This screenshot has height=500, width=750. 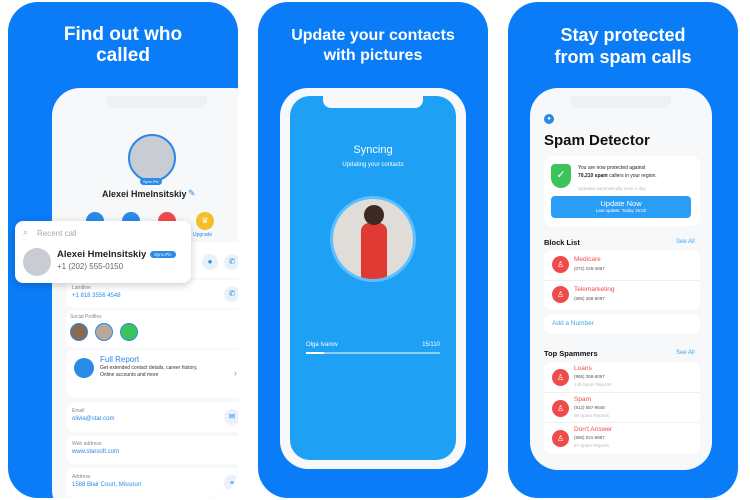 What do you see at coordinates (685, 353) in the screenshot?
I see `top-spammers-see-all: See All` at bounding box center [685, 353].